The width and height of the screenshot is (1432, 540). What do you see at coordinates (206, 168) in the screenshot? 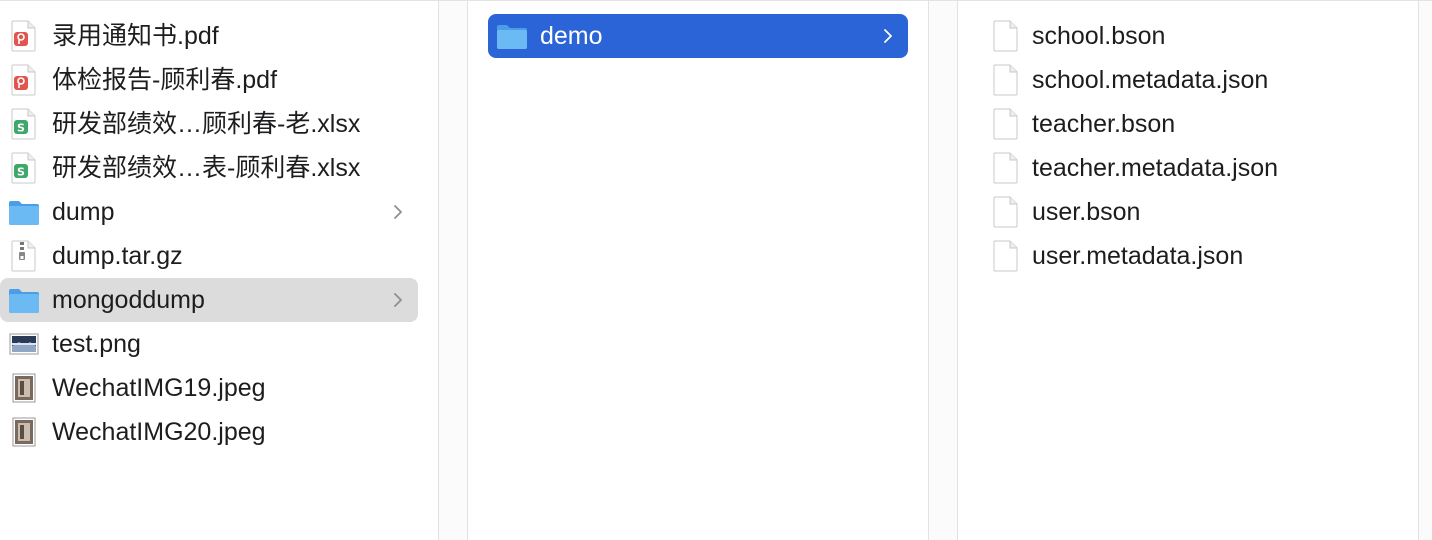
I see `file-name: 研发部绩效…表-顾利春.xlsx` at bounding box center [206, 168].